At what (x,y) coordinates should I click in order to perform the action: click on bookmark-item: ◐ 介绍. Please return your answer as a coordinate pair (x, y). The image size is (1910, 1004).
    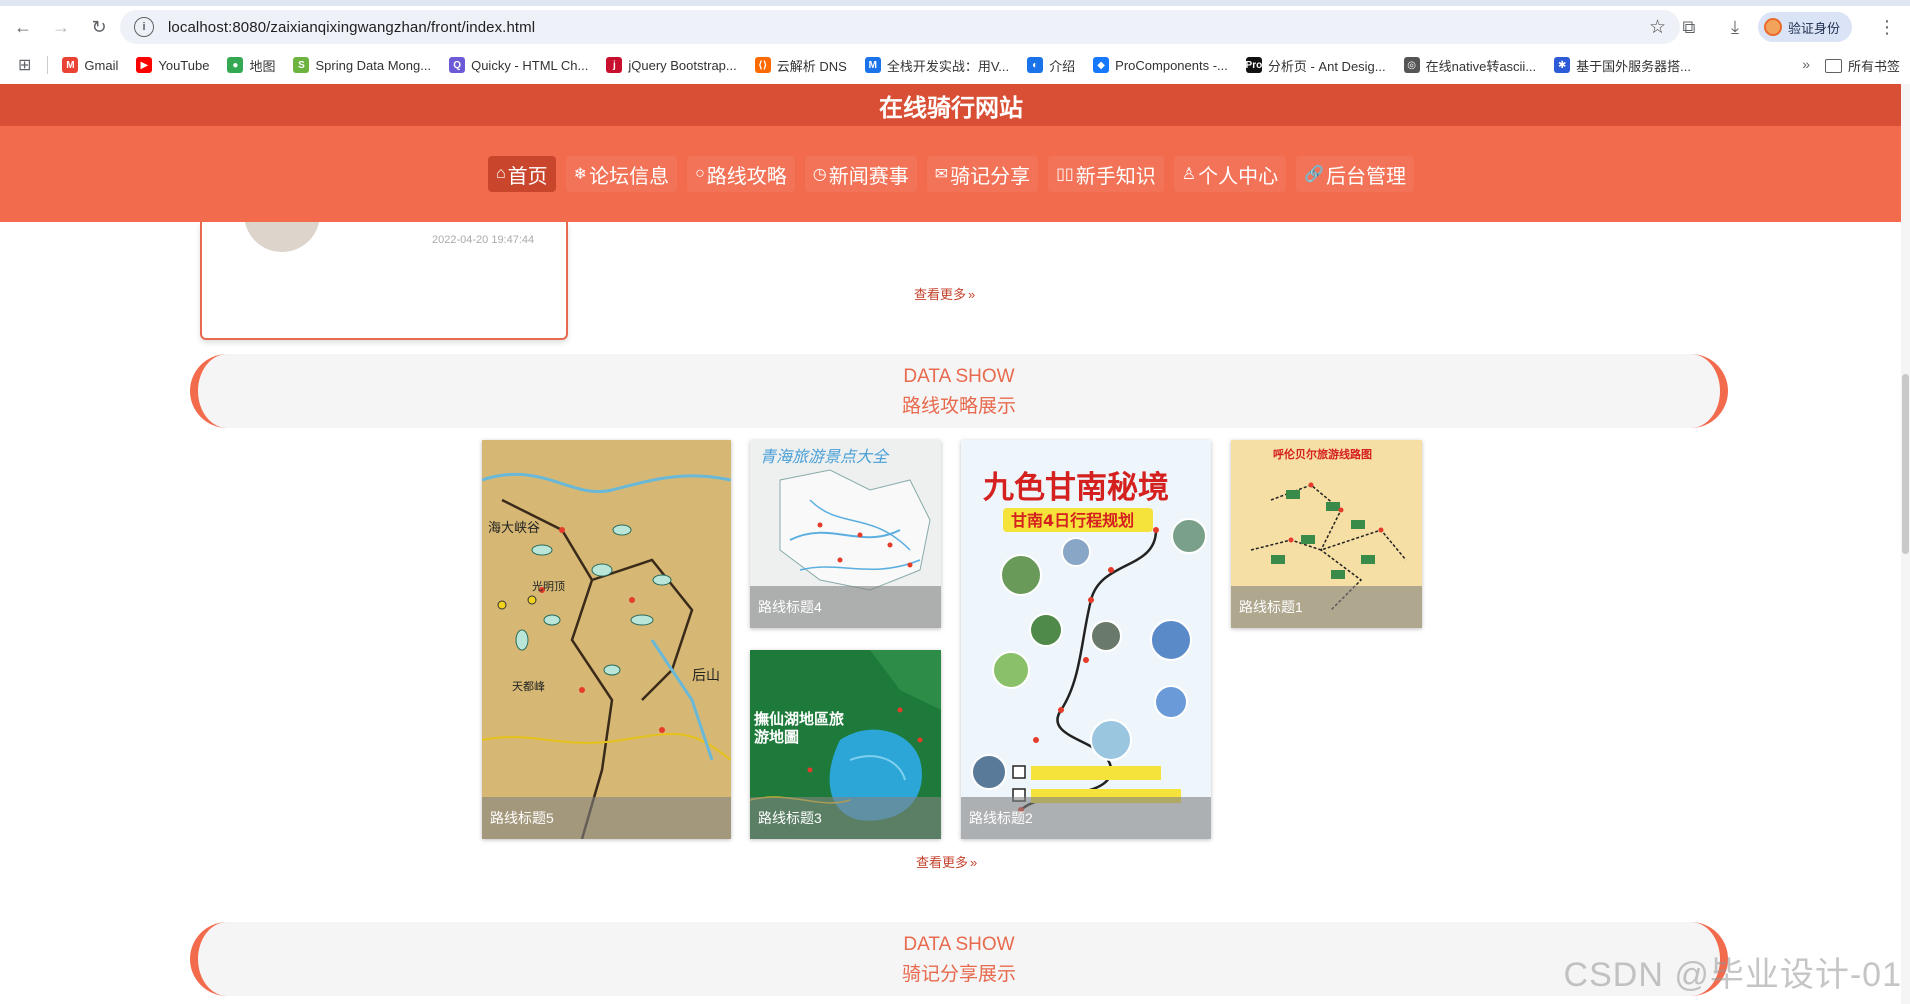
    Looking at the image, I should click on (1051, 65).